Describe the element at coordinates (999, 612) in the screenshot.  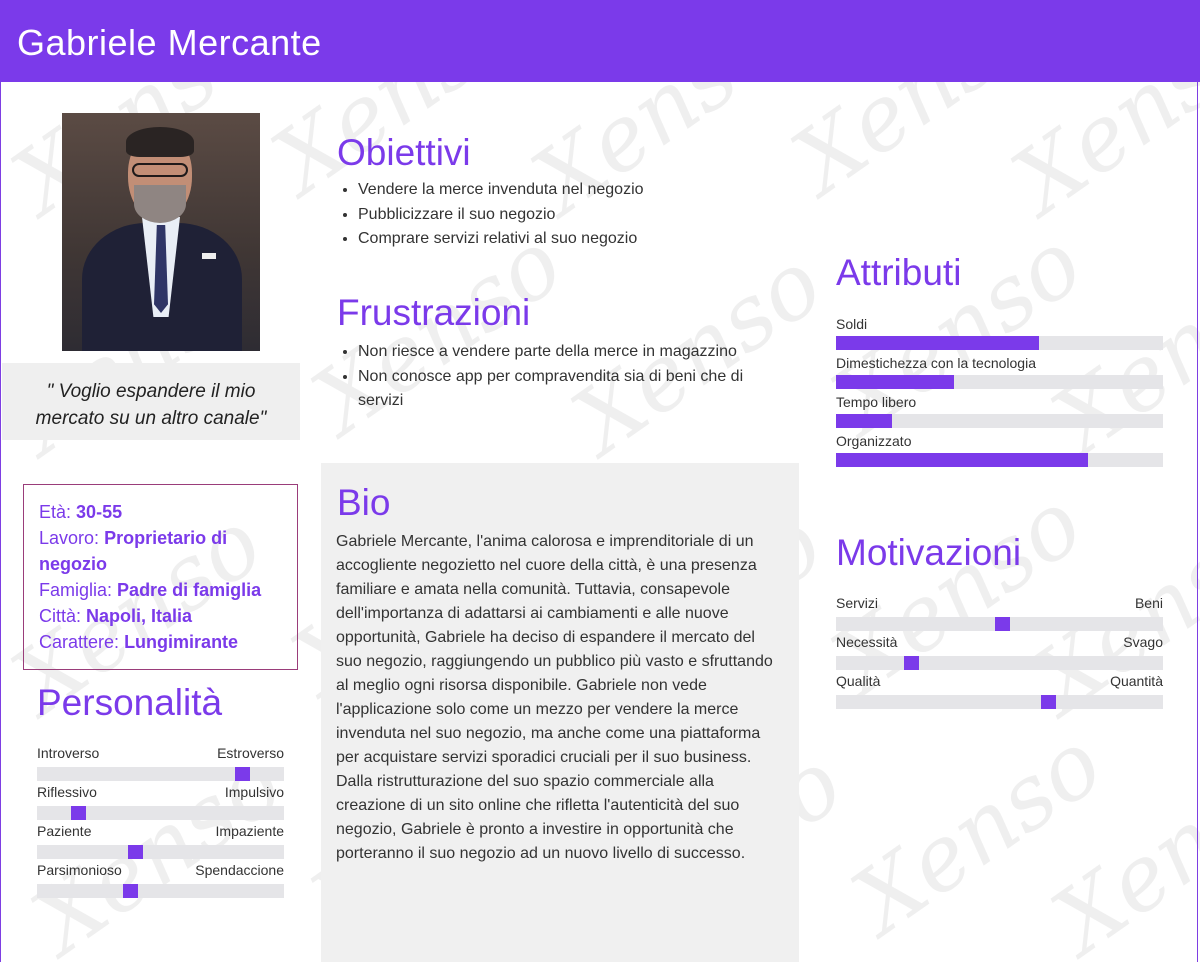
I see `motivation-slider: Servizi Beni` at that location.